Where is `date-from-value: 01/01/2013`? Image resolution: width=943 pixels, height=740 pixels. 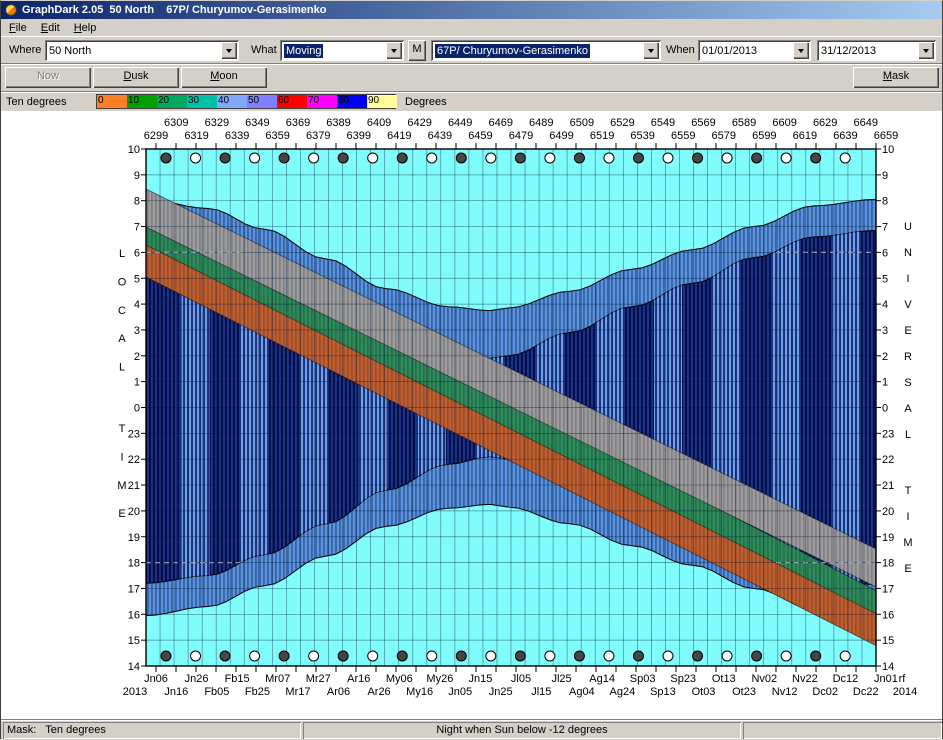 date-from-value: 01/01/2013 is located at coordinates (730, 50).